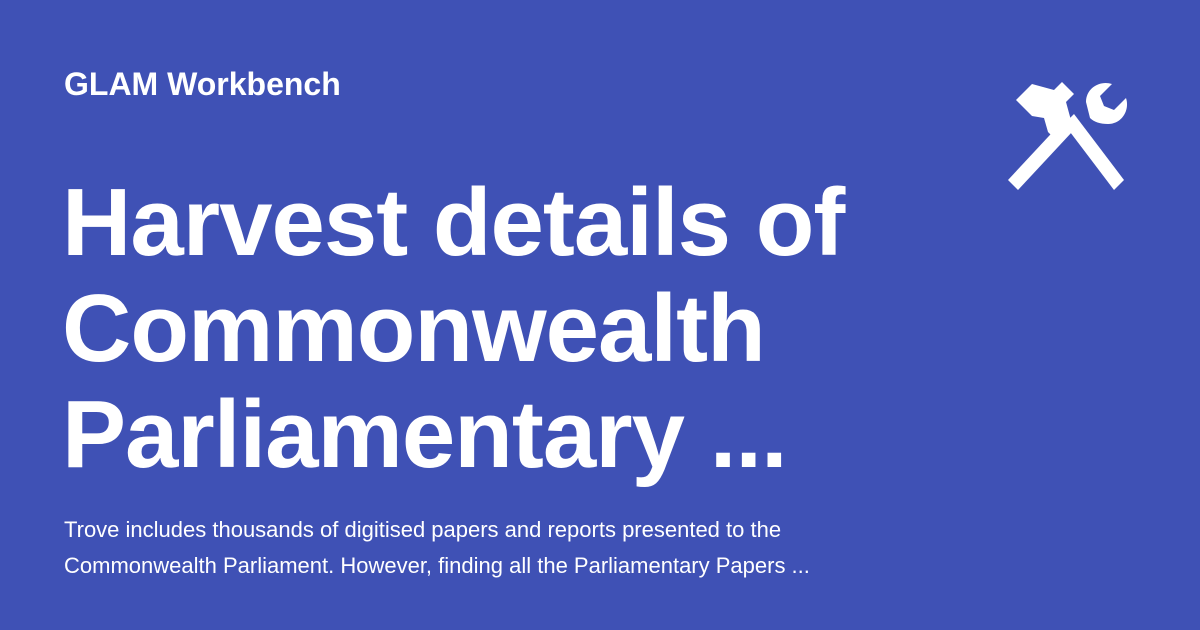  I want to click on hammer-wrench-icon, so click(1065, 137).